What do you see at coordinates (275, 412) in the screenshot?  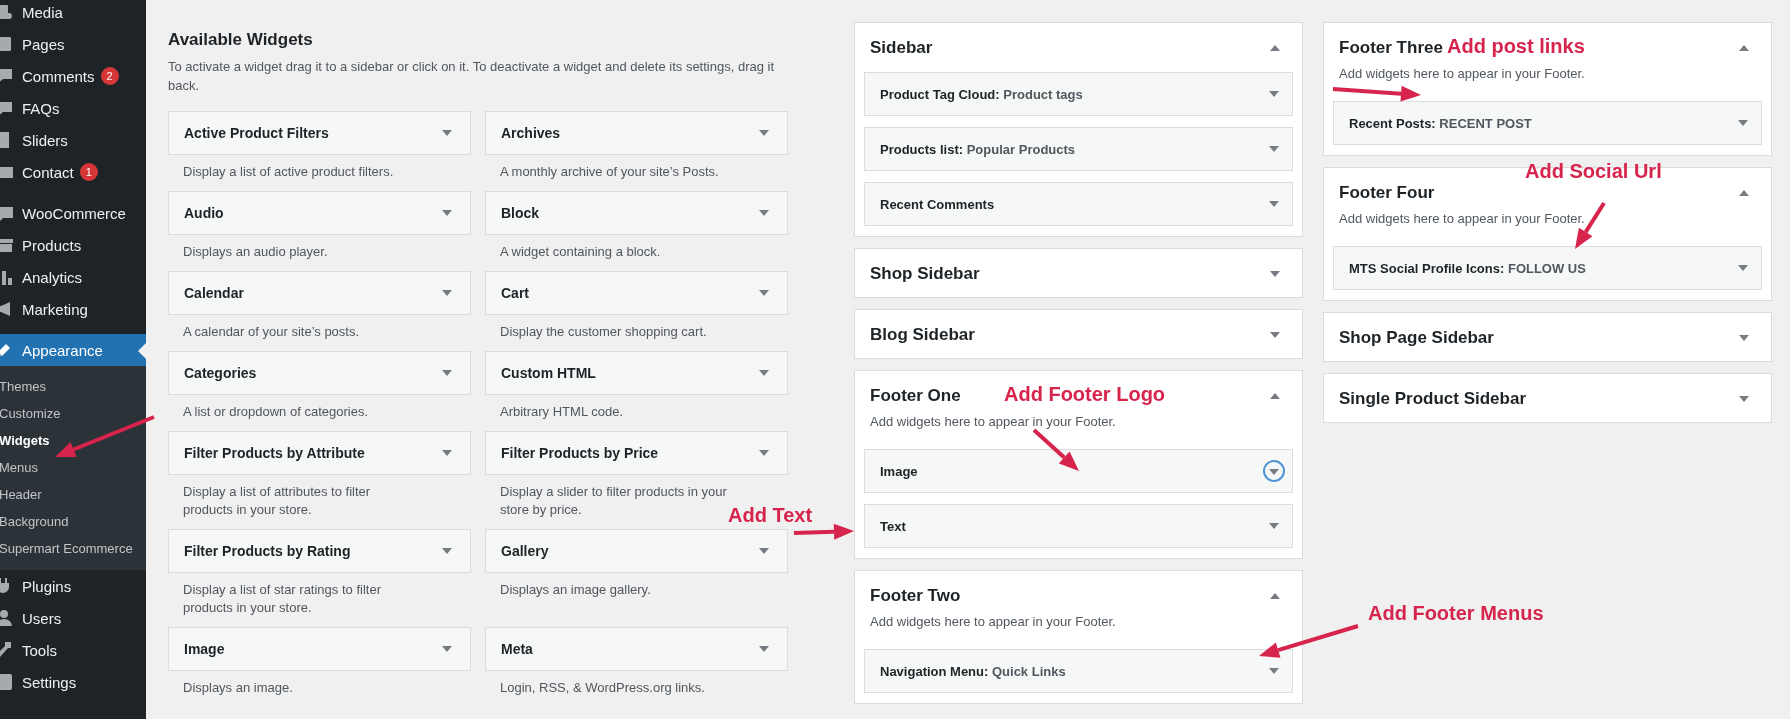 I see `widget-description: A list or dropdown of categories.` at bounding box center [275, 412].